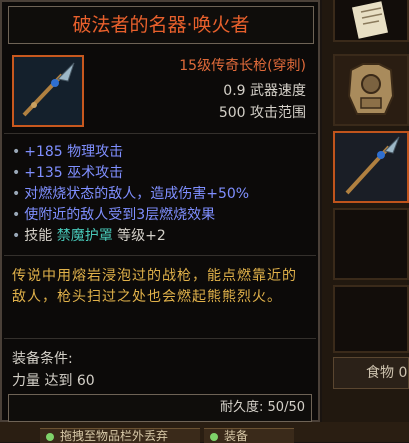  I want to click on item-portrait, so click(48, 91).